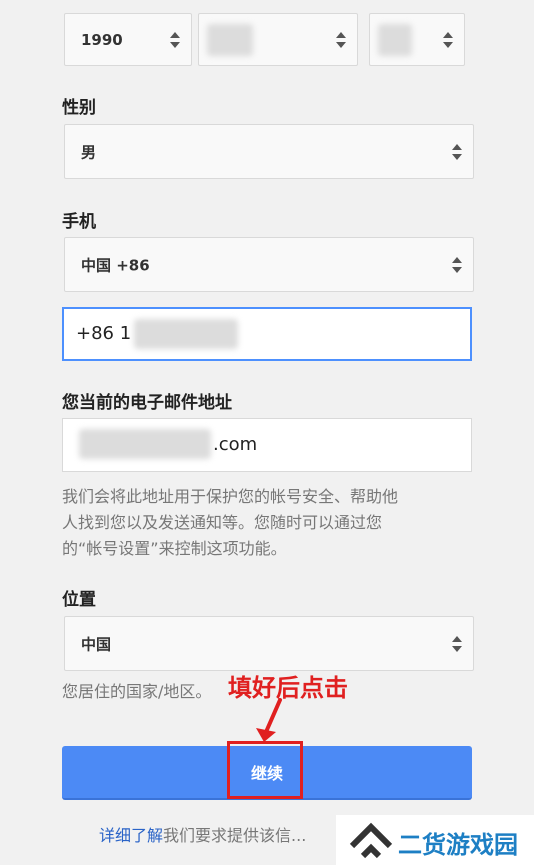 The image size is (534, 865). What do you see at coordinates (278, 39) in the screenshot?
I see `birth-month-select` at bounding box center [278, 39].